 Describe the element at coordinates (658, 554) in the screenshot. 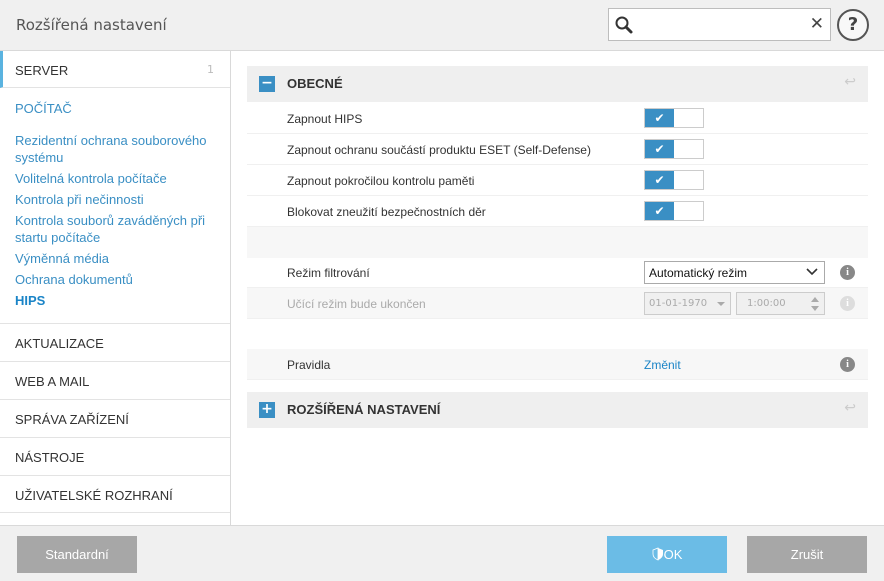

I see `shield-icon` at that location.